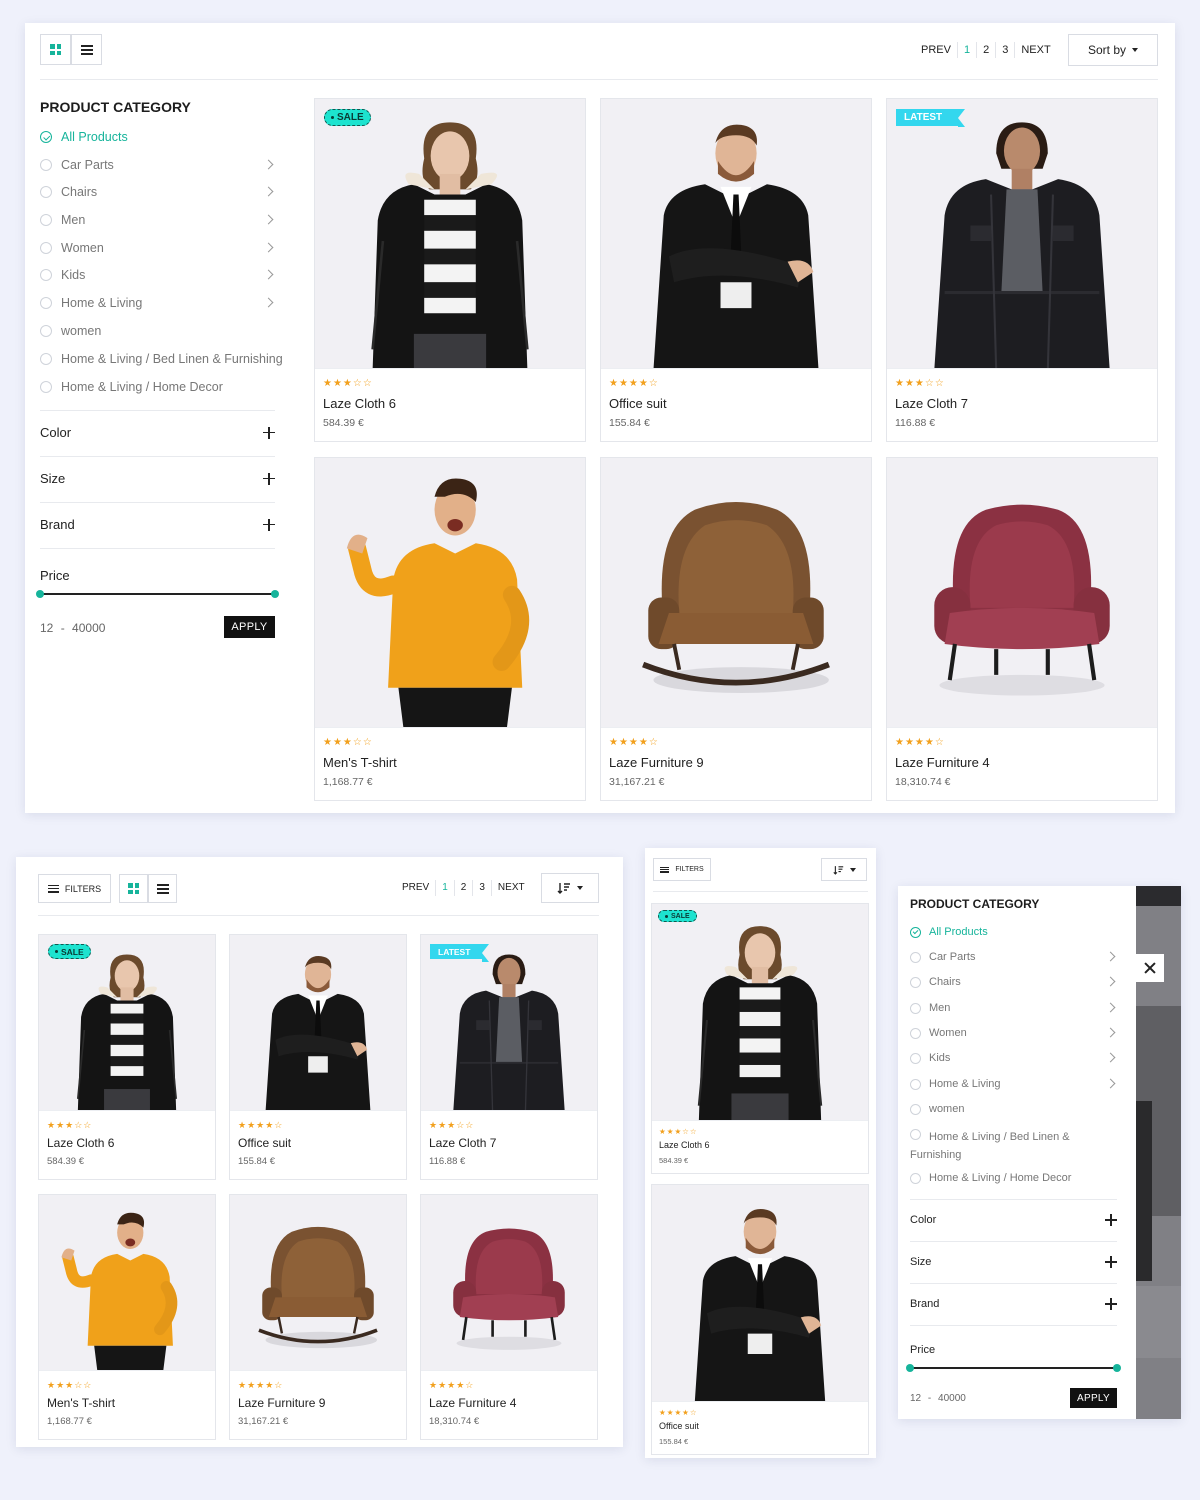 Image resolution: width=1200 pixels, height=1500 pixels. I want to click on sort-dropdown: Sort by, so click(1113, 50).